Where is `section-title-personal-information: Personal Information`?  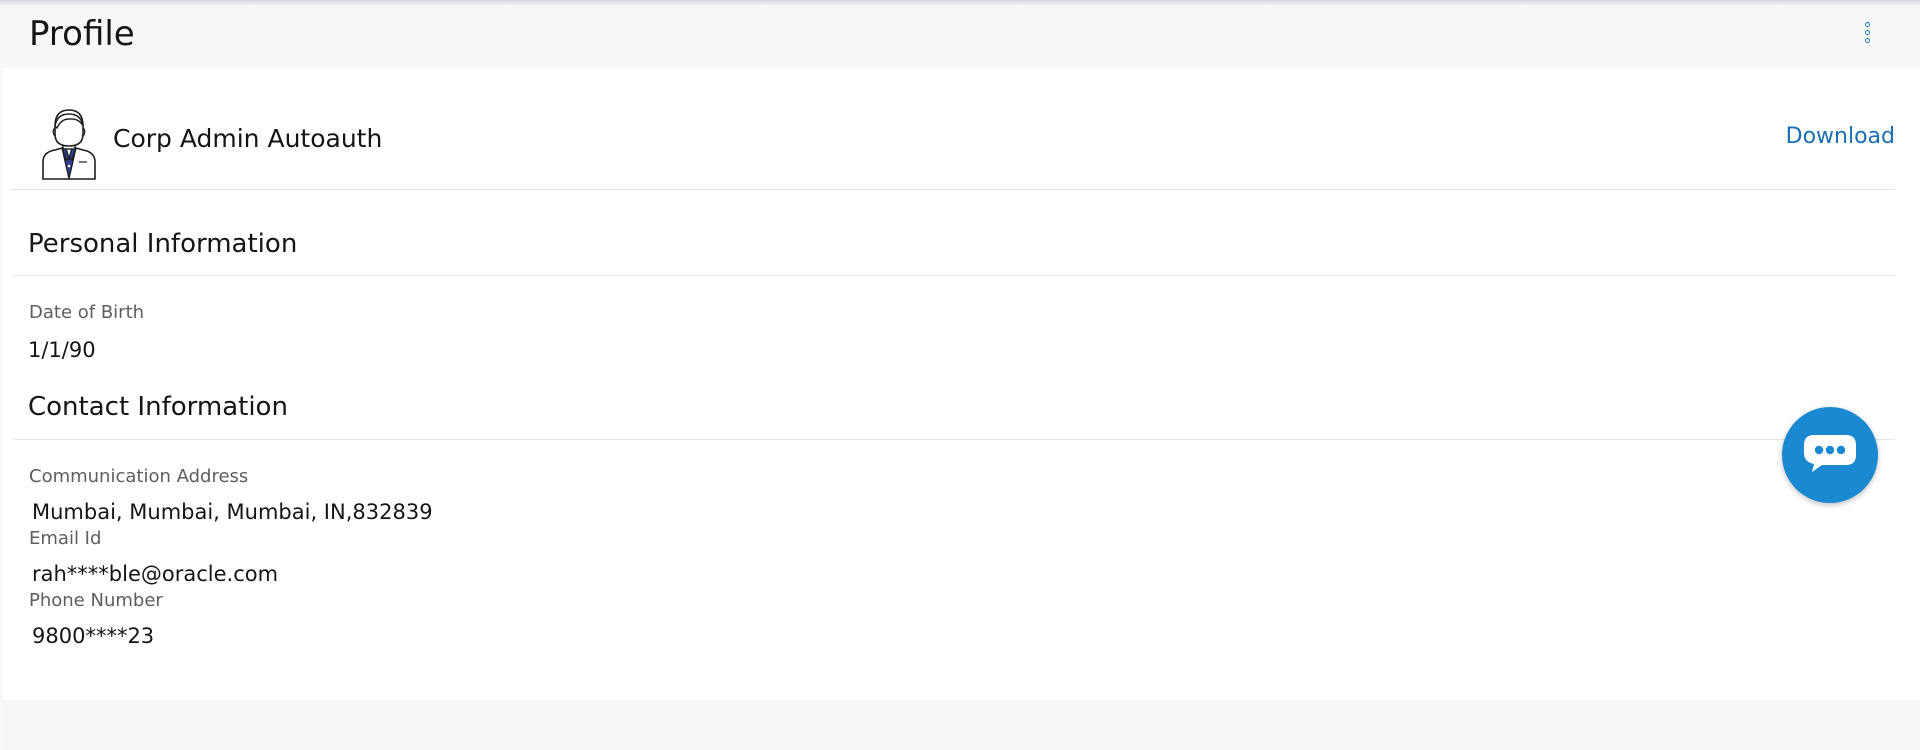
section-title-personal-information: Personal Information is located at coordinates (163, 244).